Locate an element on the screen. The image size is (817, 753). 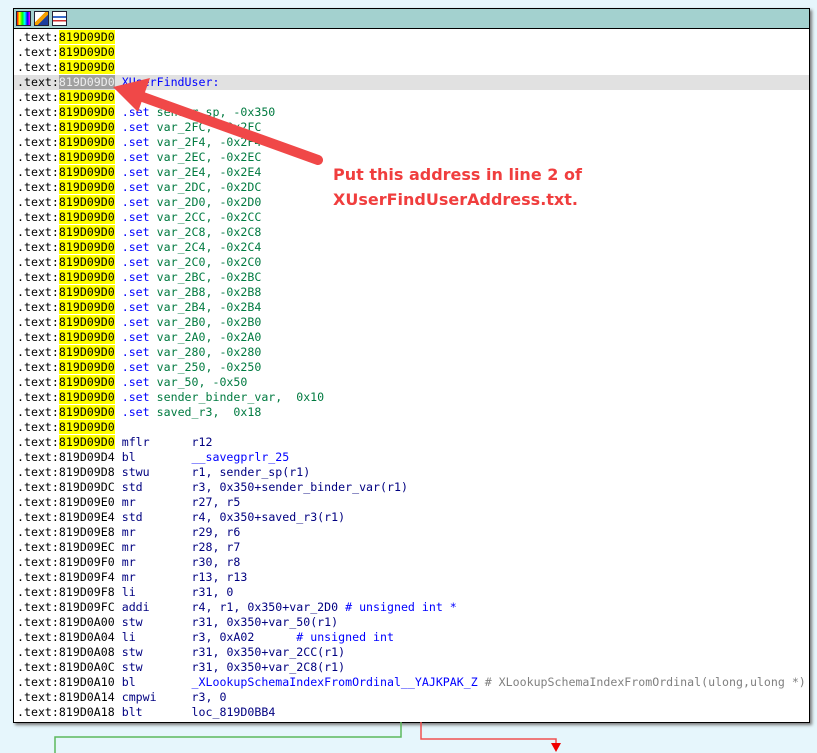
code-line: .text:819D09D0 .set var_2C8, -0x2C8 is located at coordinates (411, 232).